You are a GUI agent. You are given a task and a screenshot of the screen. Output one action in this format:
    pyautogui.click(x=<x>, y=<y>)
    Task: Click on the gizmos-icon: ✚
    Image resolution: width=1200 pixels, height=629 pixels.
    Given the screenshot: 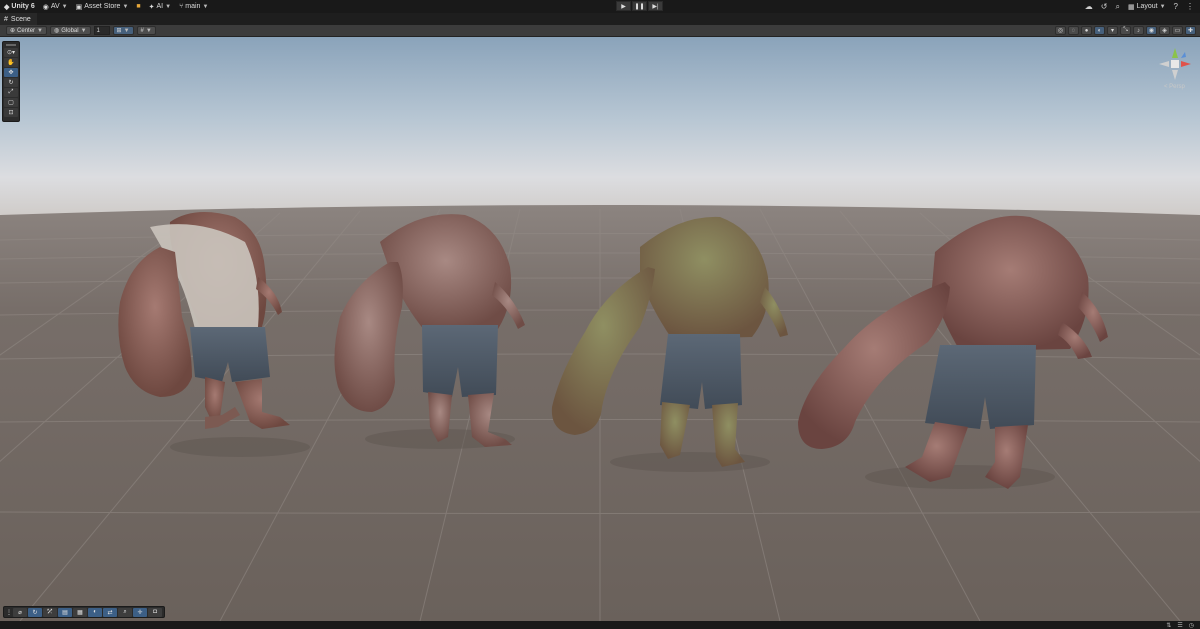 What is the action you would take?
    pyautogui.click(x=1190, y=30)
    